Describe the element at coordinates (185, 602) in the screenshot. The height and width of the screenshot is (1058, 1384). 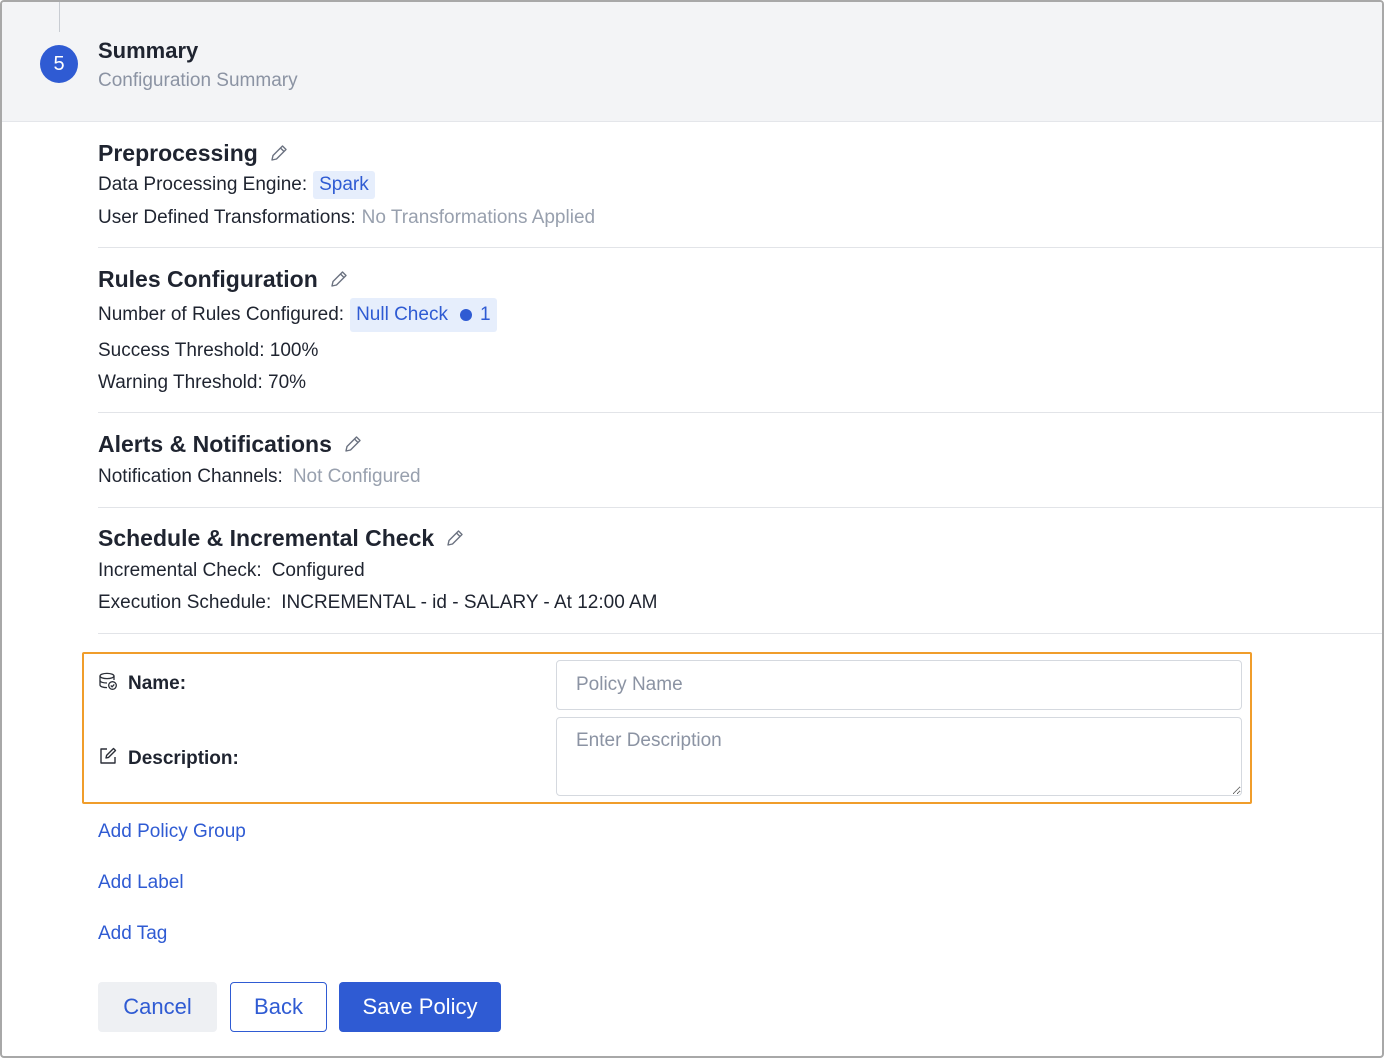
I see `execution-label: Execution Schedule:` at that location.